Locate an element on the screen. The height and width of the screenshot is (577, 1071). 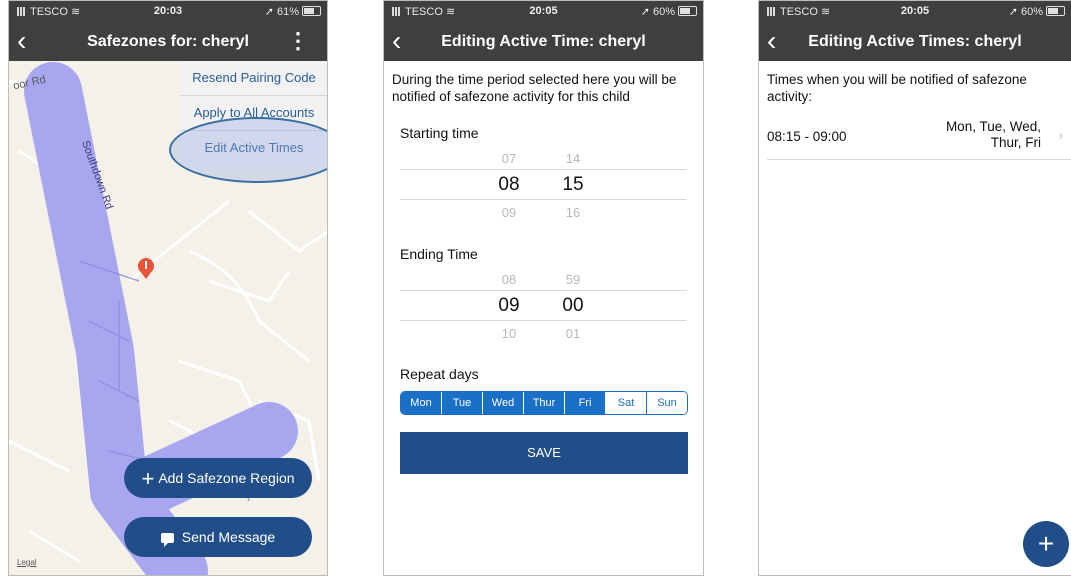
add-safezone-label: Add Safezone Region is located at coordinates (226, 478).